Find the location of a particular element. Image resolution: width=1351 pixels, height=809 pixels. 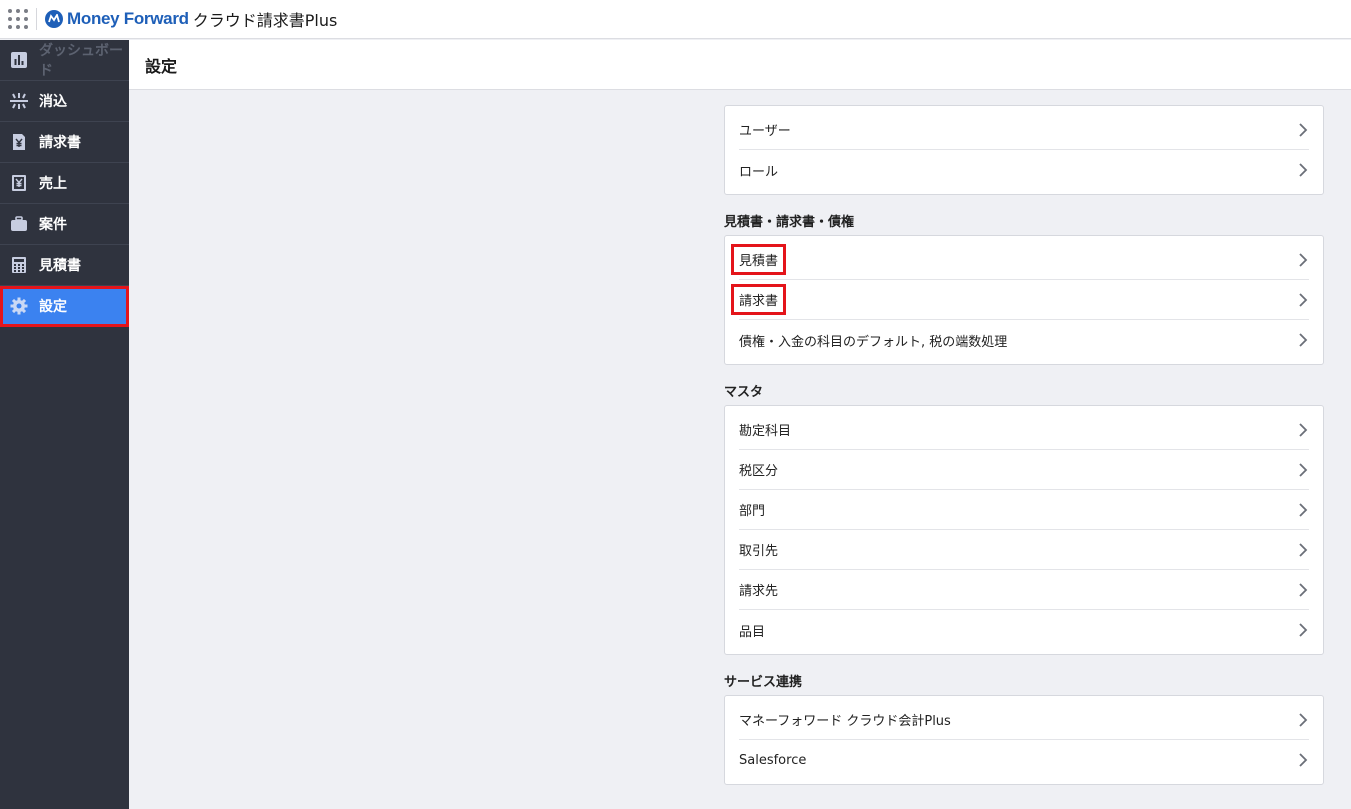

settings-row-quotes: 見積書 is located at coordinates (1019, 258).